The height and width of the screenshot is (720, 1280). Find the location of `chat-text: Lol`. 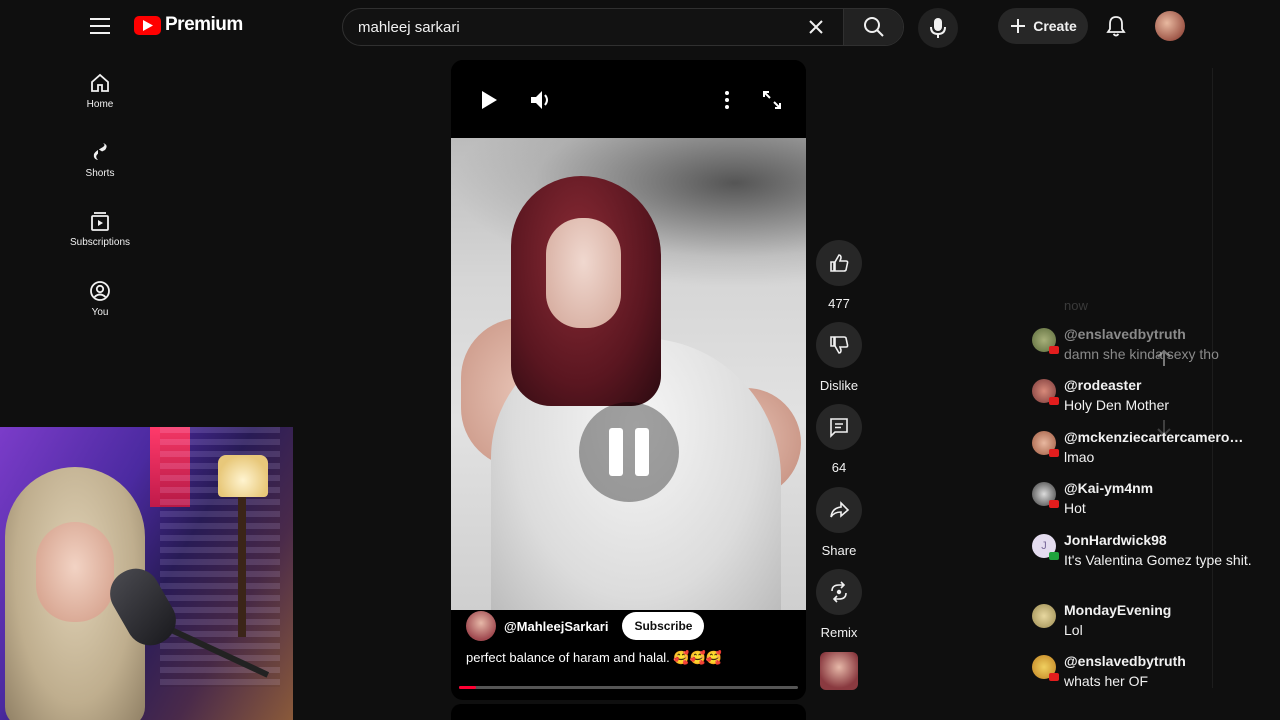

chat-text: Lol is located at coordinates (1073, 630).